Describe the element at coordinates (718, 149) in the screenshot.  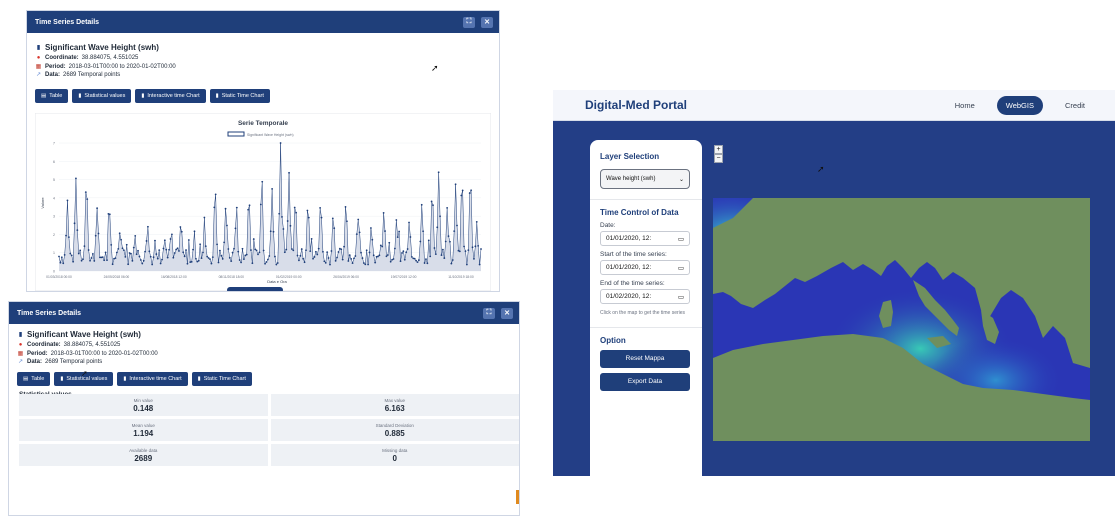
I see `zoom-in-button: +` at that location.